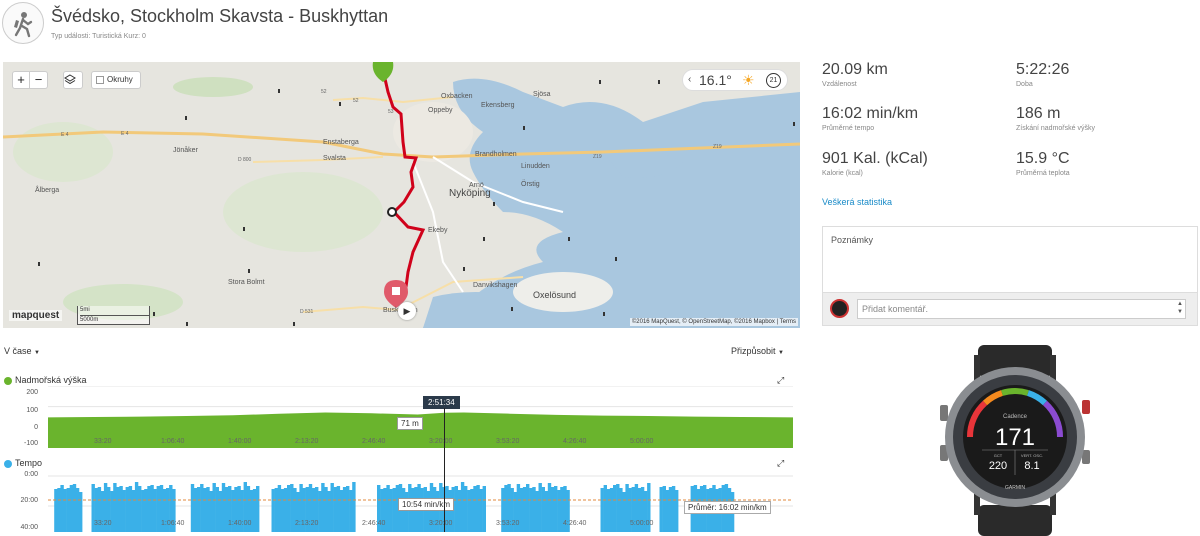  Describe the element at coordinates (444, 470) in the screenshot. I see `chart-cursor-line` at that location.